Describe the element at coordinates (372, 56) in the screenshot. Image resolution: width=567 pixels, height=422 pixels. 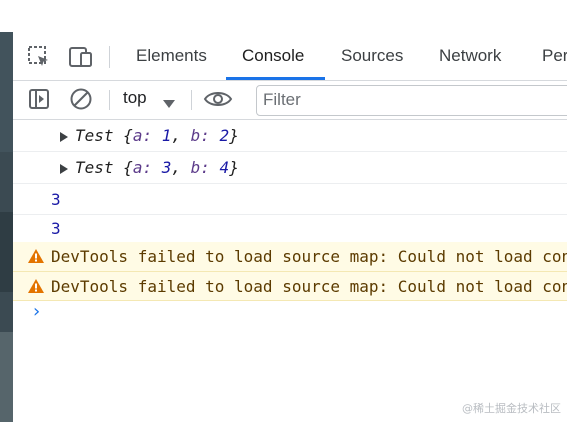
I see `tab-sources: Sources` at that location.